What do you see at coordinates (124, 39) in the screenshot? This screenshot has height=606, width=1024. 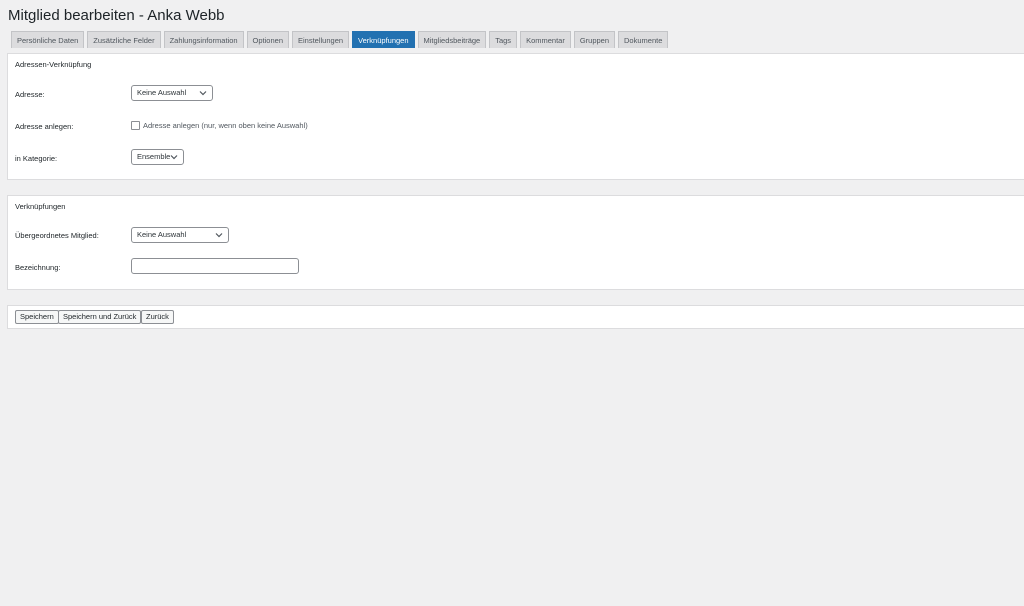 I see `tab-zusaetzliche-felder: Zusätzliche Felder` at bounding box center [124, 39].